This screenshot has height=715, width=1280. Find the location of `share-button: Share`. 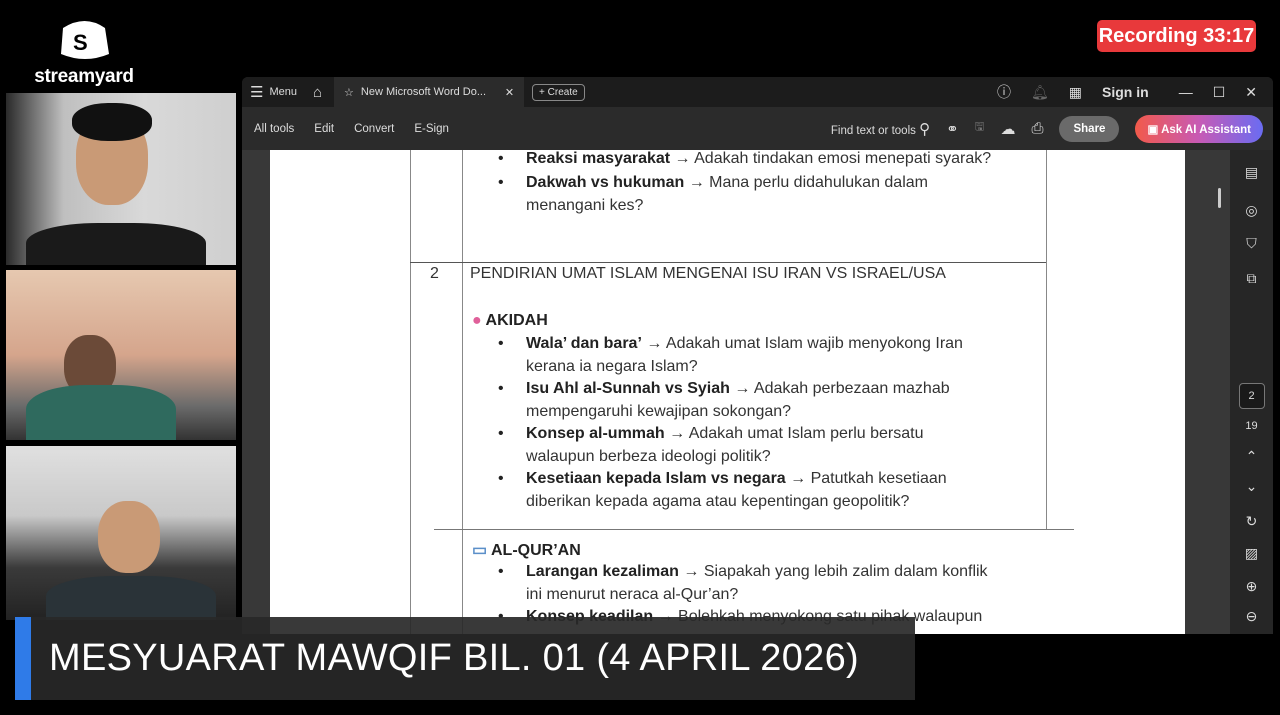

share-button: Share is located at coordinates (1089, 128).